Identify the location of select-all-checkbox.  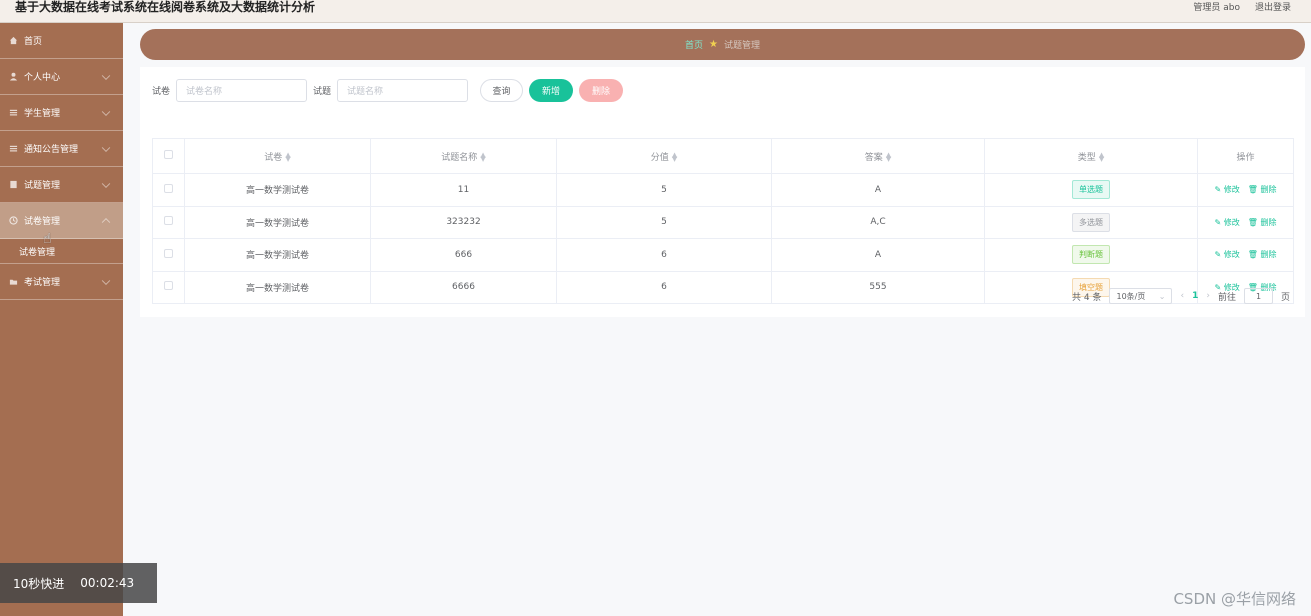
(168, 154).